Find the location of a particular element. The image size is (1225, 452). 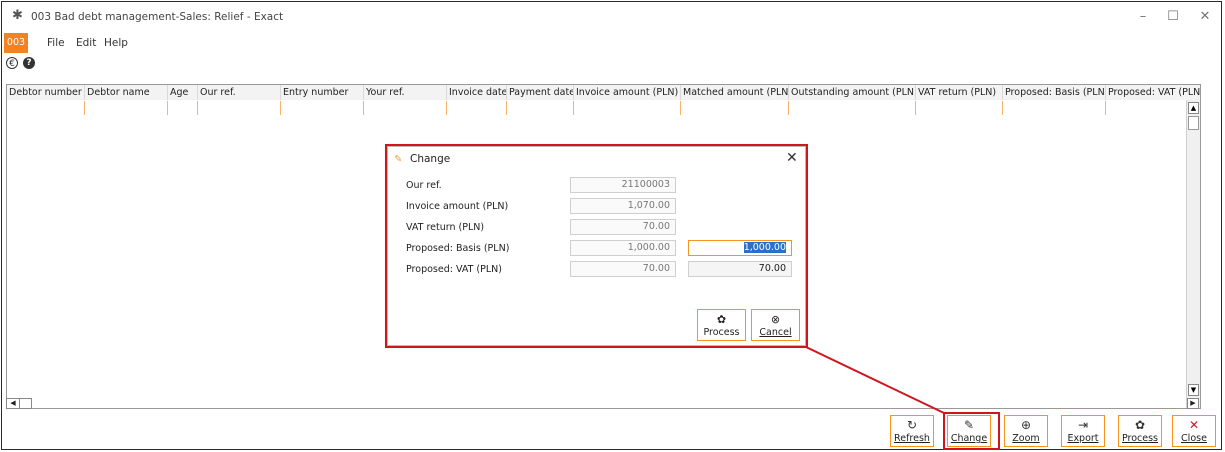

scroll-thumb is located at coordinates (1193, 123).